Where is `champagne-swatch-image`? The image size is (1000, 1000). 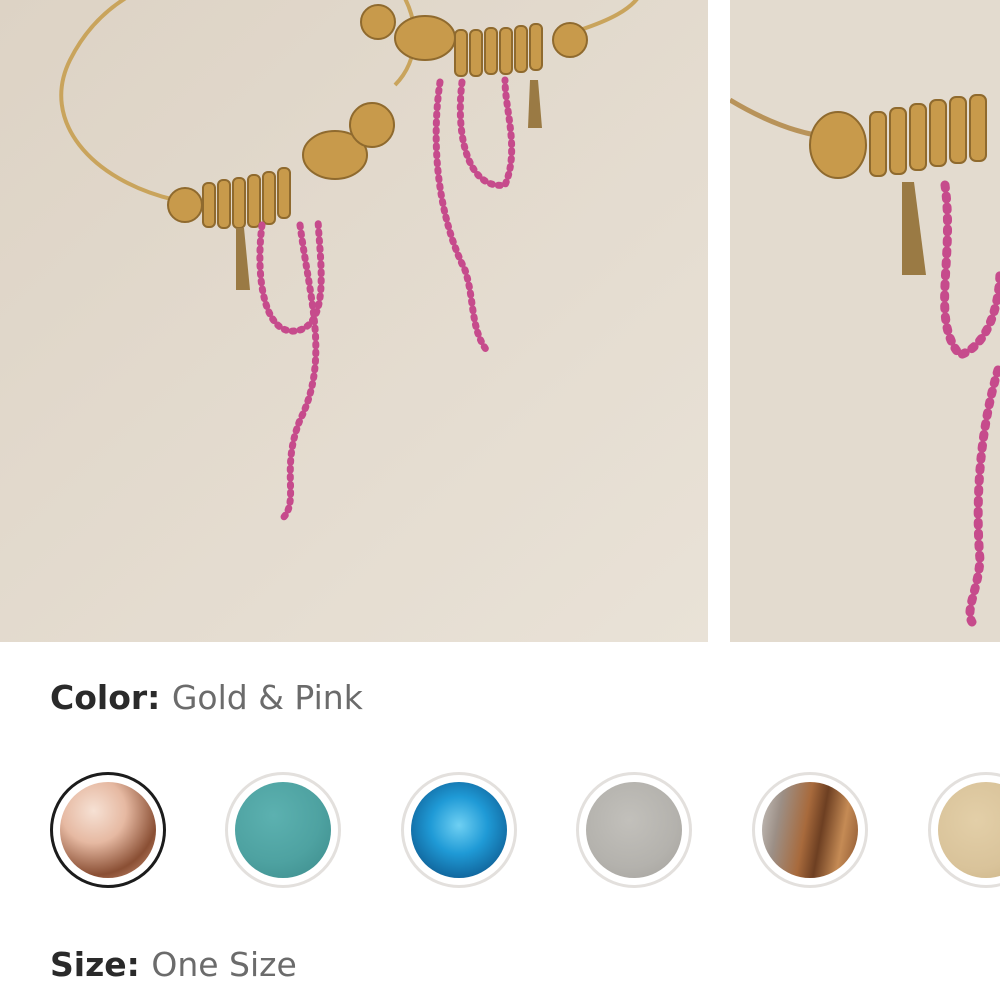
champagne-swatch-image is located at coordinates (969, 830).